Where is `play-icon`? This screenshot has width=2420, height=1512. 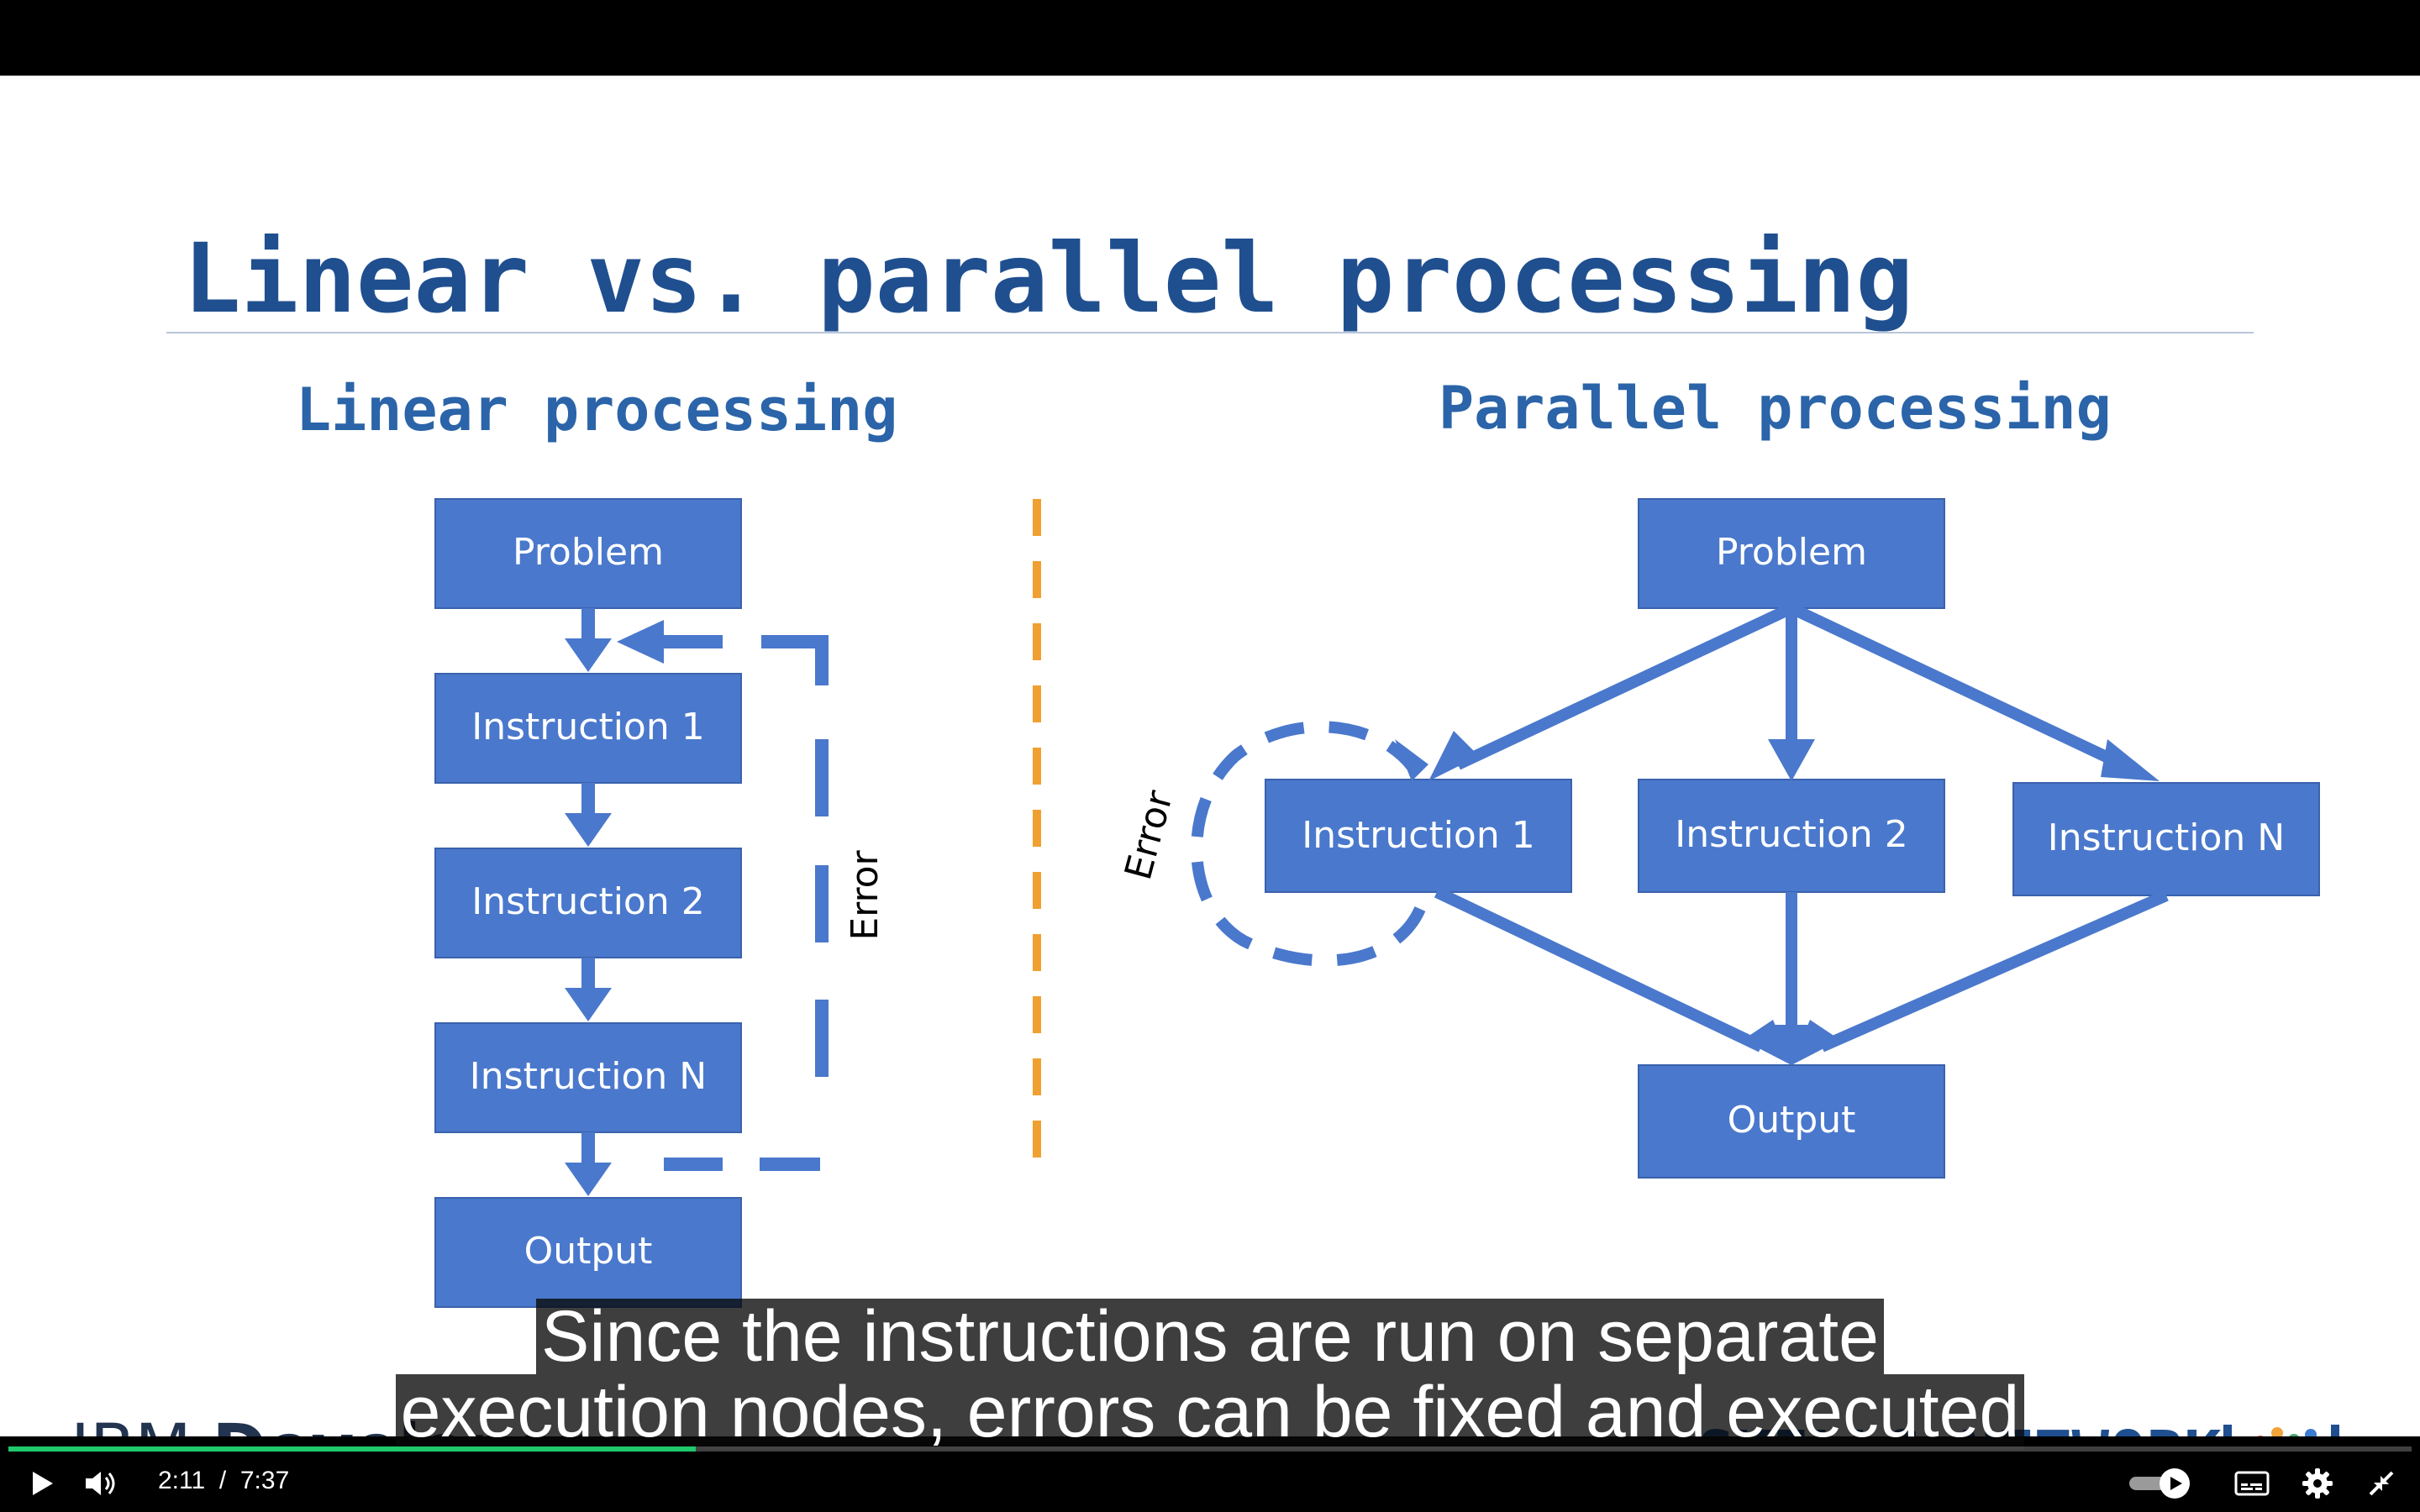 play-icon is located at coordinates (43, 1483).